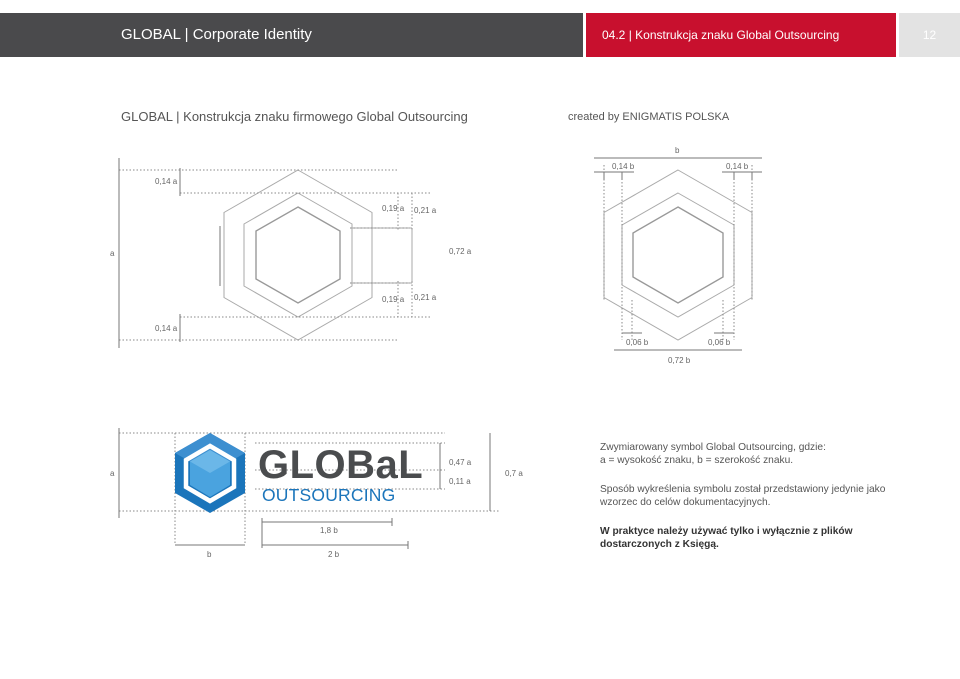 This screenshot has height=679, width=960. I want to click on logo-label-18b: 1,8 b, so click(329, 530).